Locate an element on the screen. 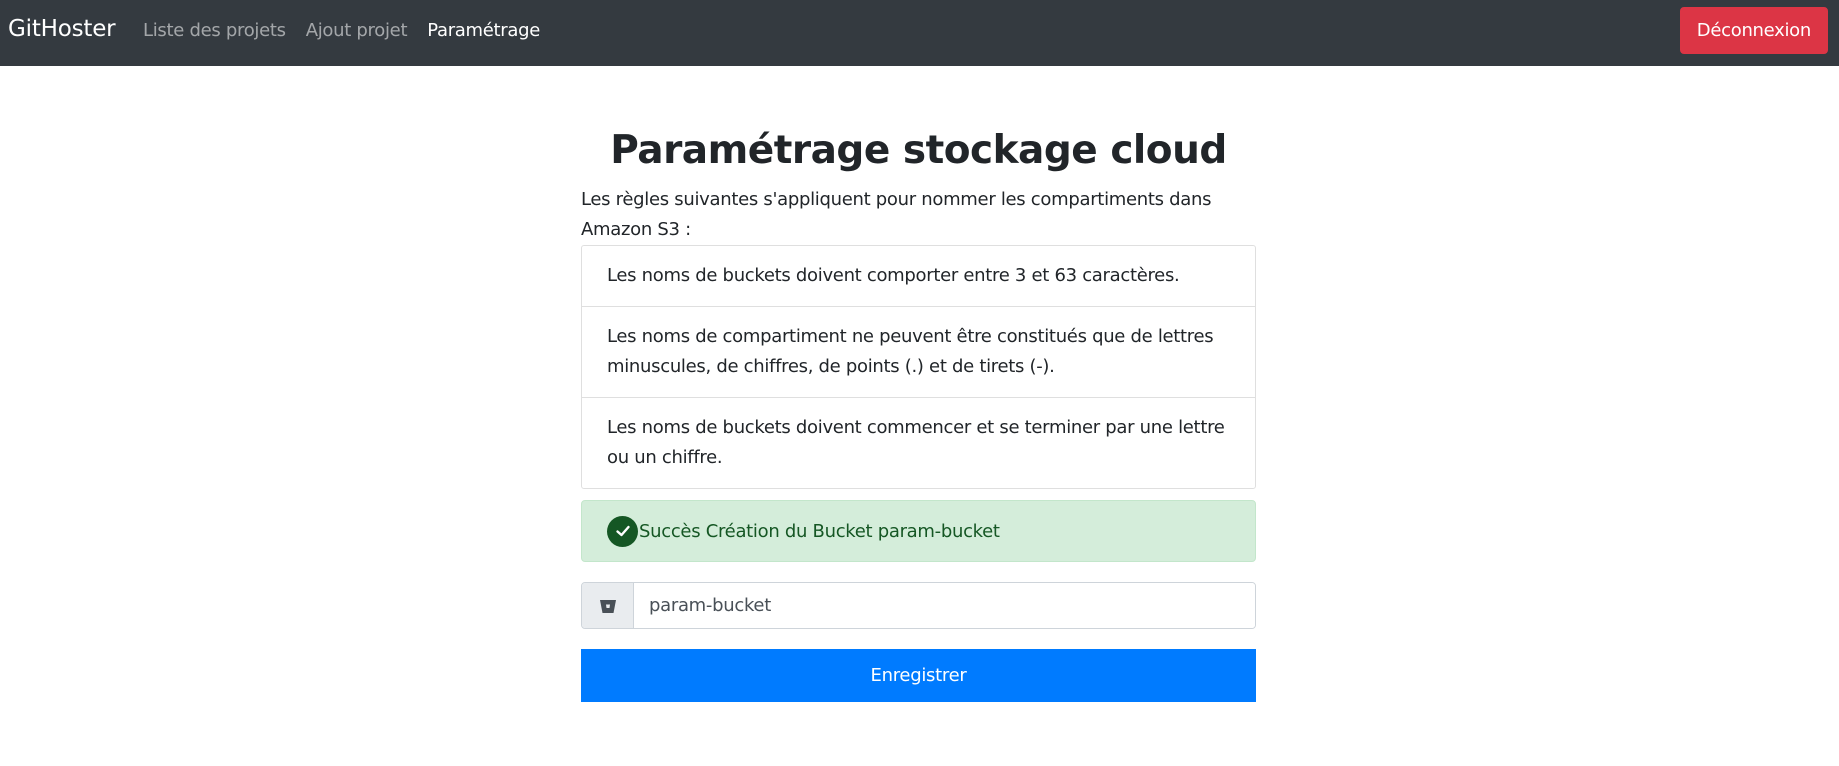 This screenshot has height=766, width=1839. nav-link-settings: Paramétrage is located at coordinates (483, 30).